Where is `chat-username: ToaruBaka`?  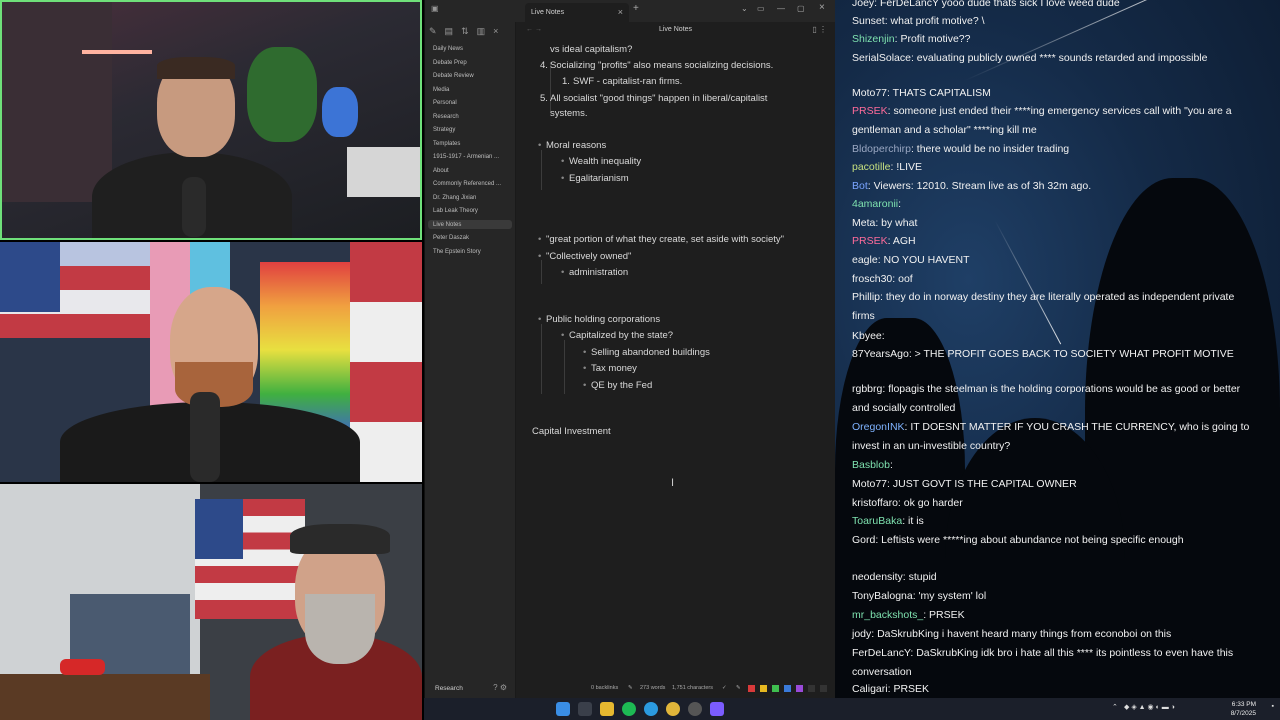
chat-username: ToaruBaka is located at coordinates (877, 521).